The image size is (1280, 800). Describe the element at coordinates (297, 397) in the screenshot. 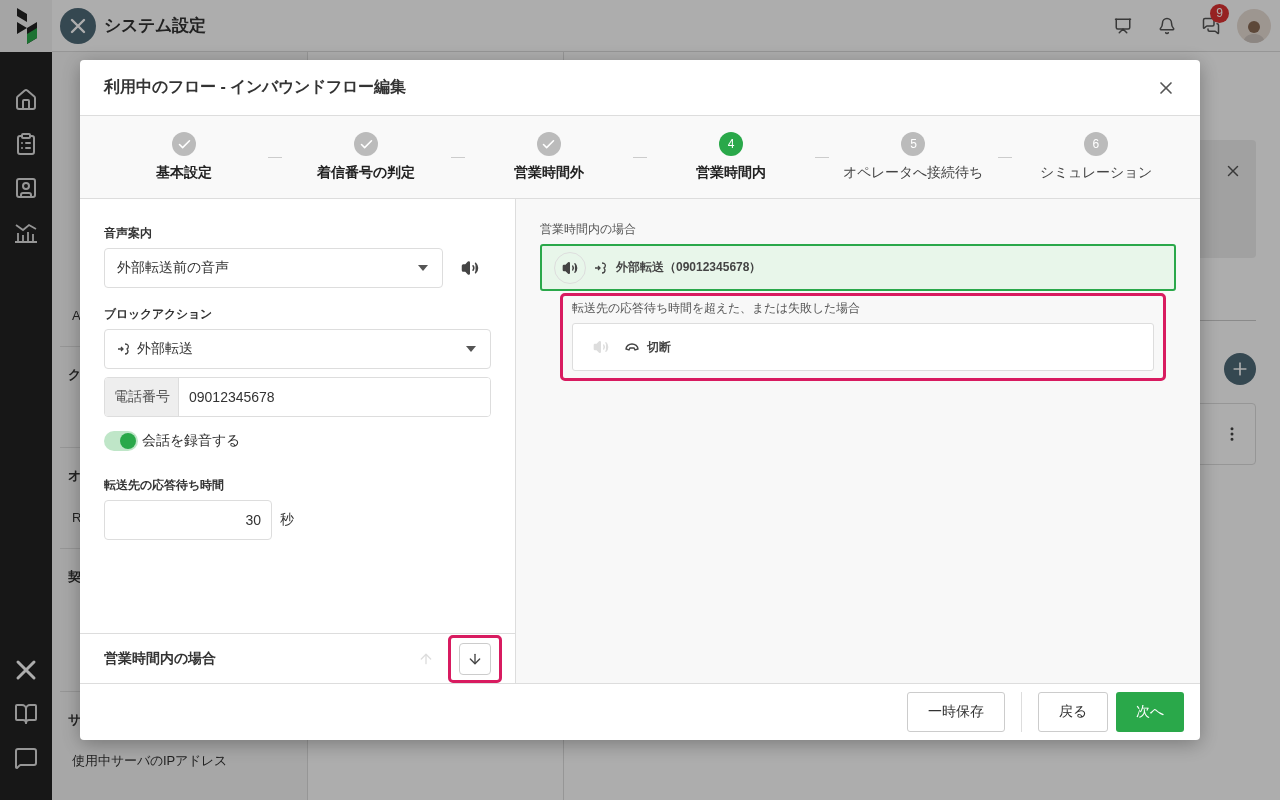

I see `phone-field: 電話番号 09012345678` at that location.